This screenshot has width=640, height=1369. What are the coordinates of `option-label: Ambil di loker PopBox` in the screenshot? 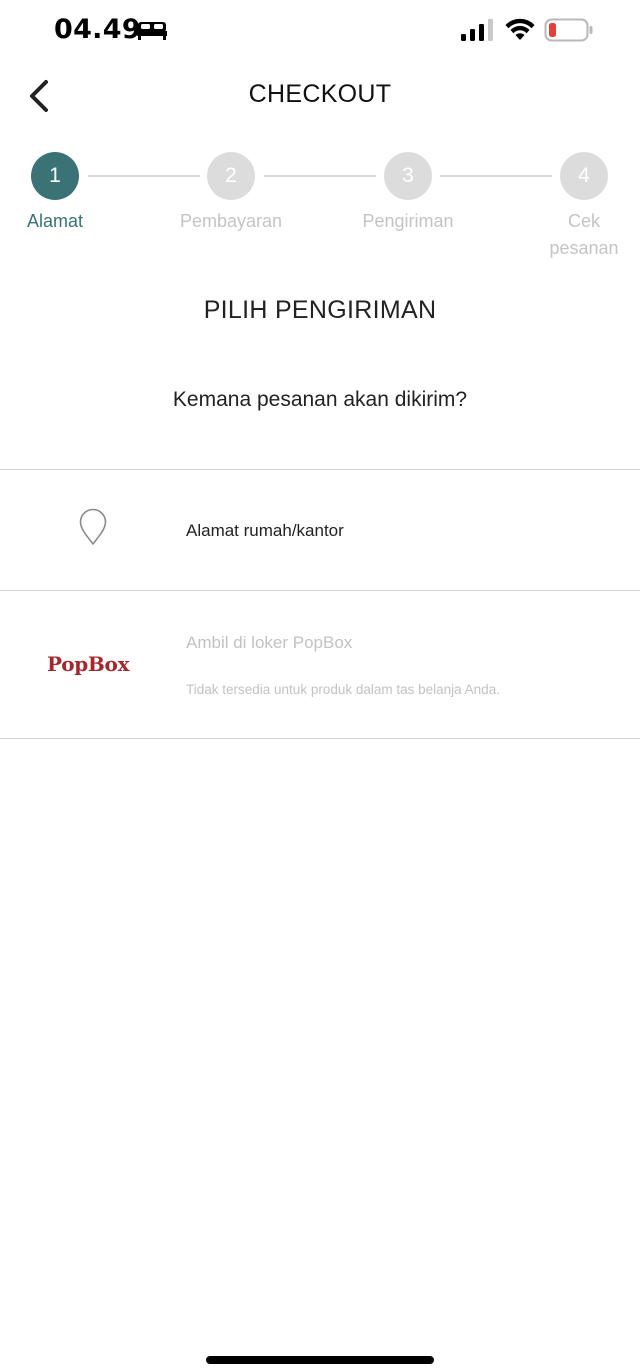 It's located at (269, 642).